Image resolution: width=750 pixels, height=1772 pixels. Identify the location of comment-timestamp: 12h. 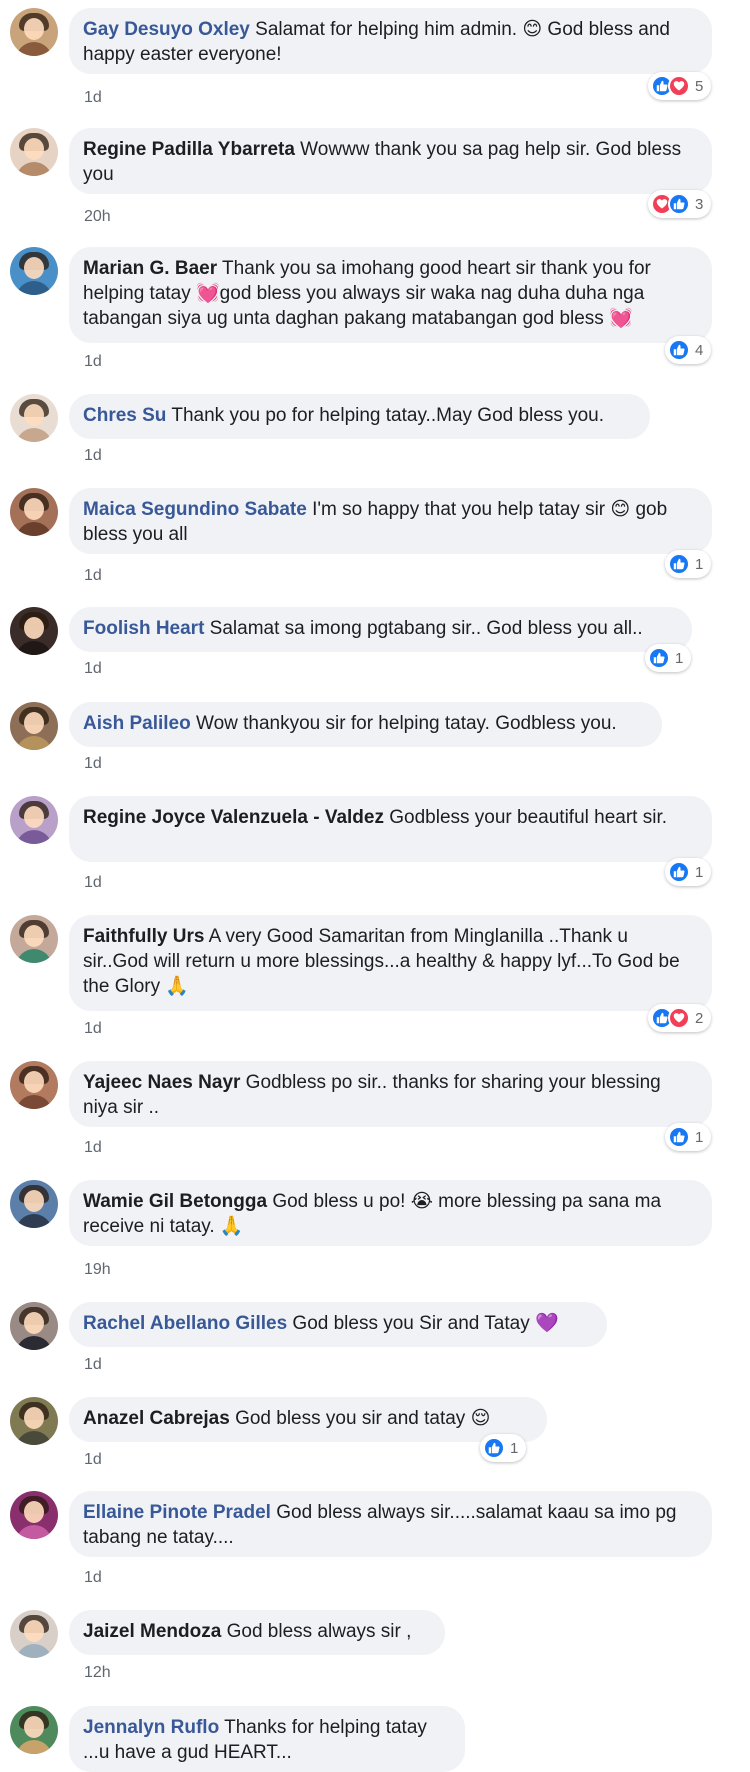
(97, 1673).